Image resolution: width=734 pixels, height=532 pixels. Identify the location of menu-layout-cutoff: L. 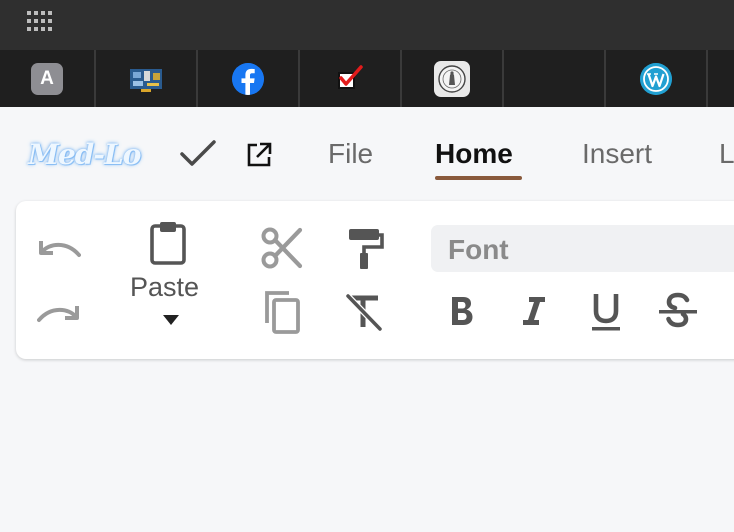
(726, 154).